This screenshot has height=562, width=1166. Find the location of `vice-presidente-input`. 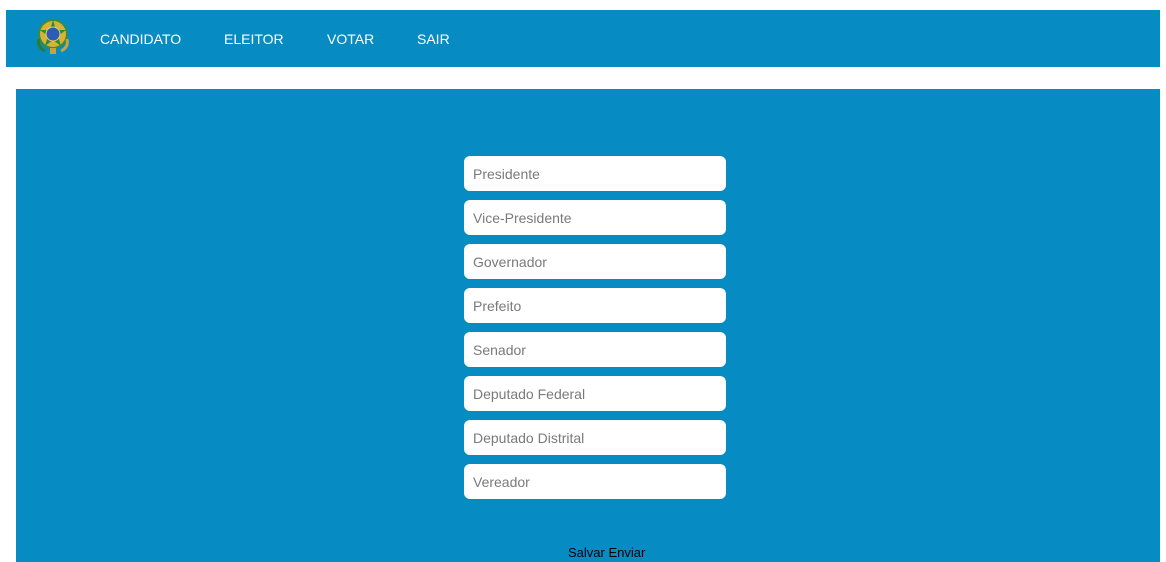

vice-presidente-input is located at coordinates (595, 217).